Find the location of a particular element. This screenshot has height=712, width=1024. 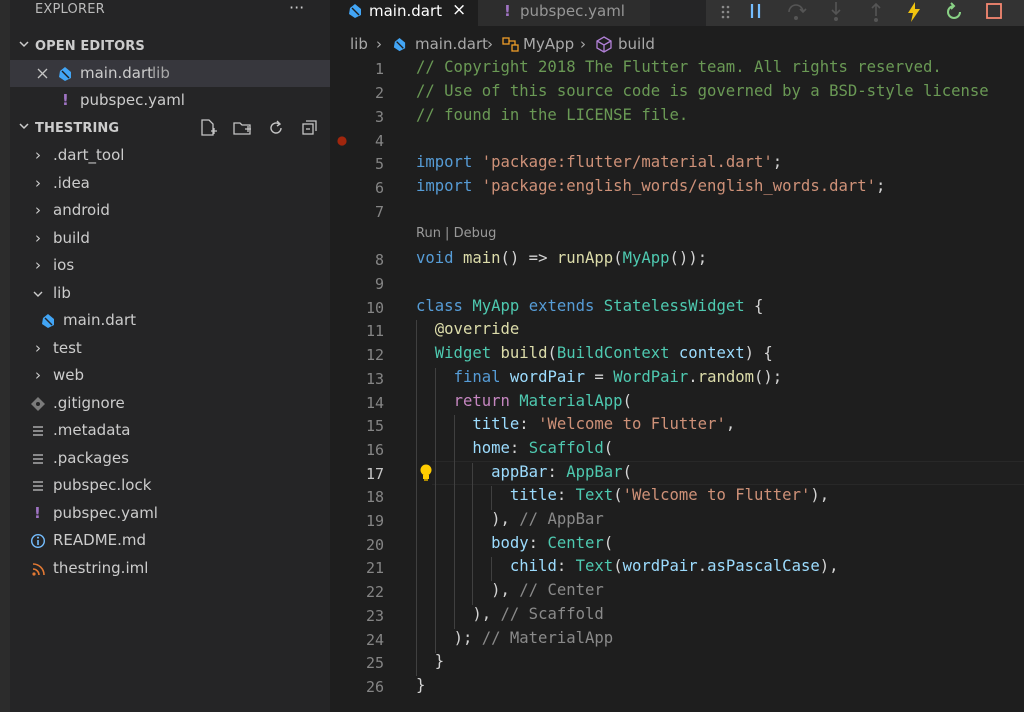

tree-item-label: .idea is located at coordinates (71, 183).